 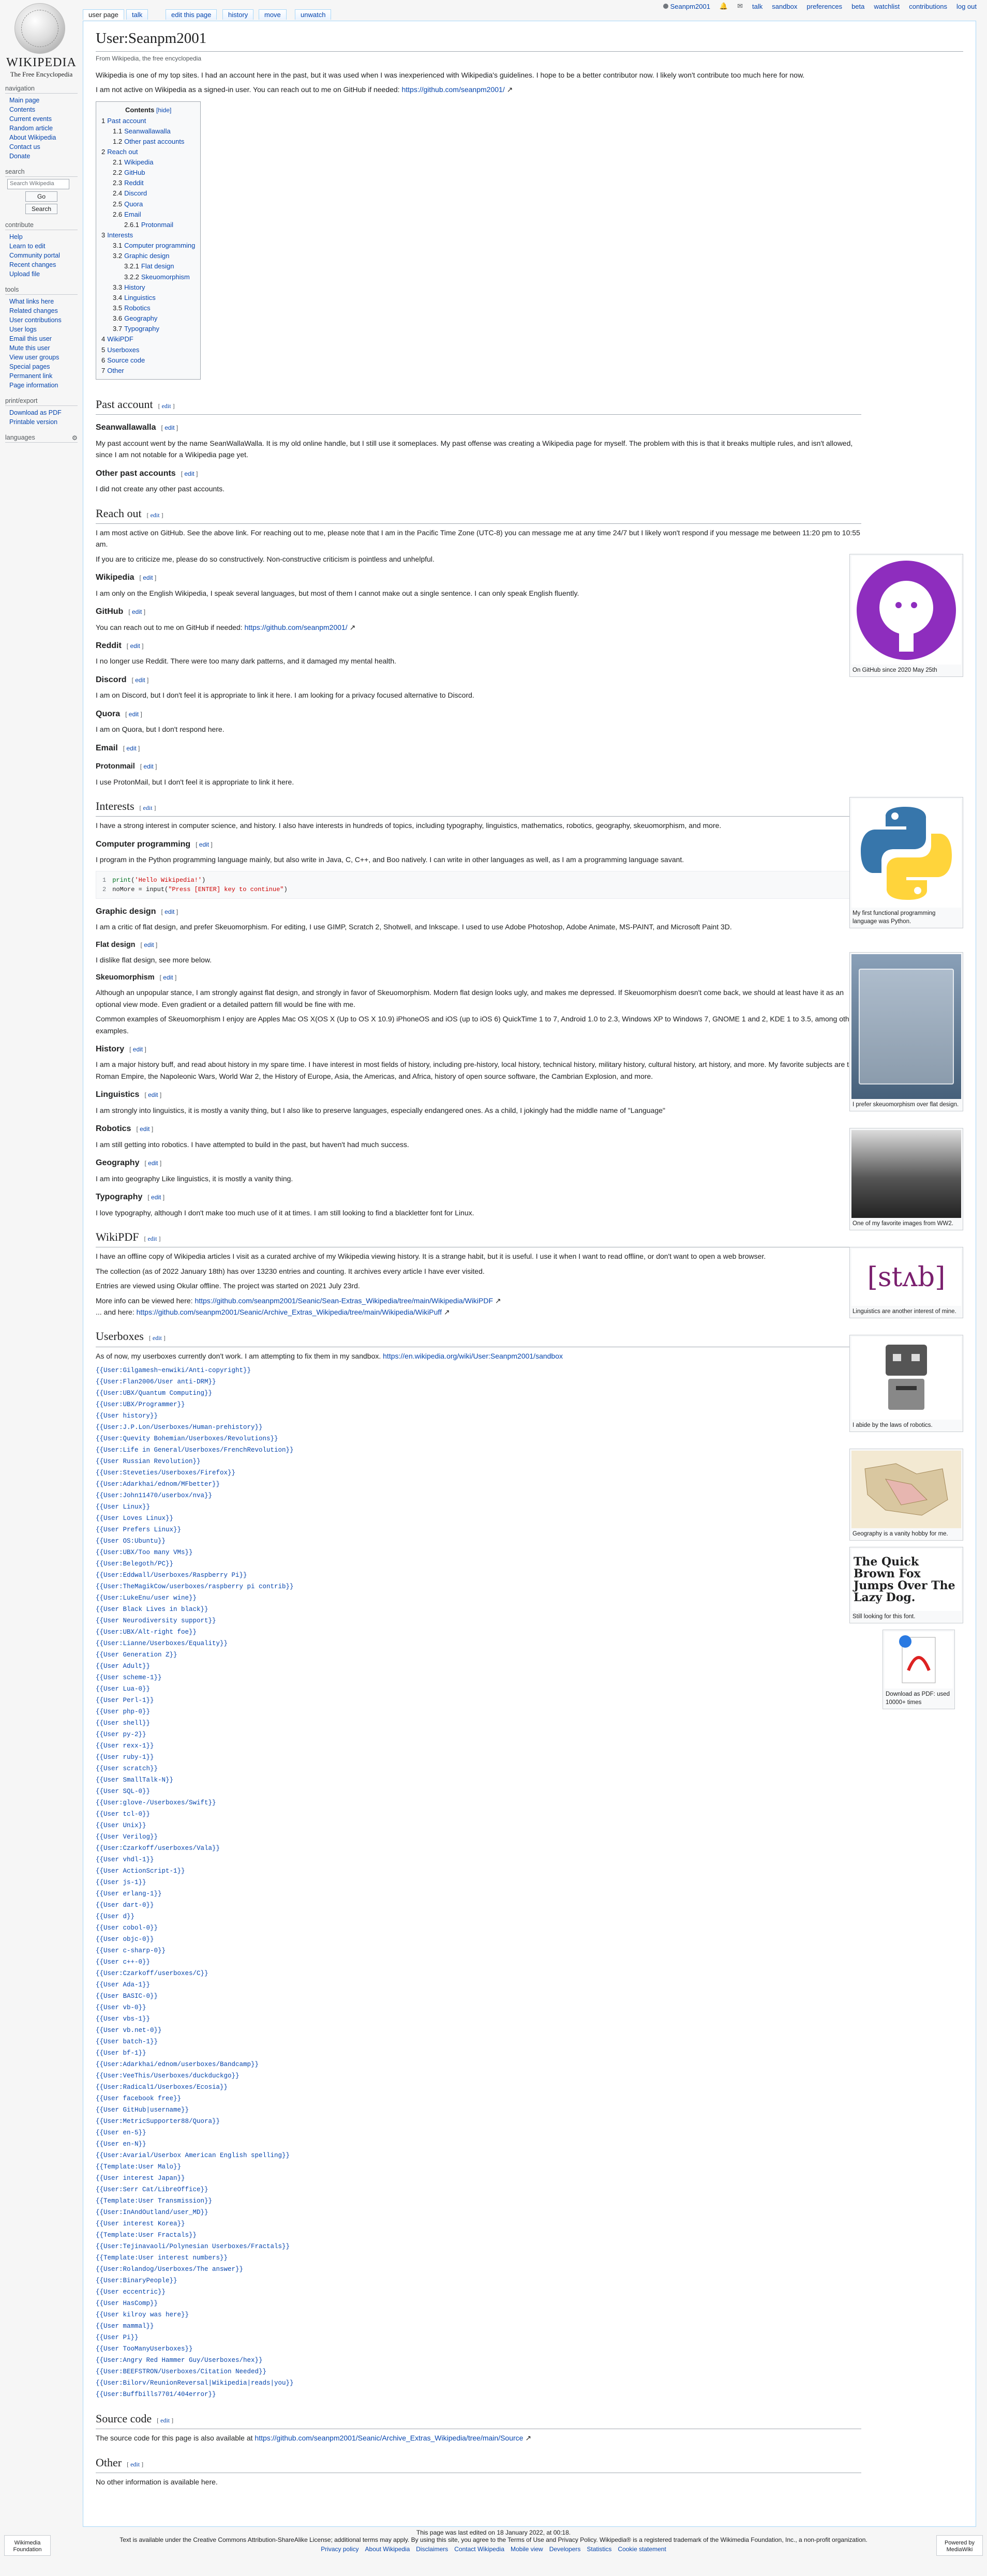 I want to click on toc-item: 3.6 Geography, so click(x=148, y=318).